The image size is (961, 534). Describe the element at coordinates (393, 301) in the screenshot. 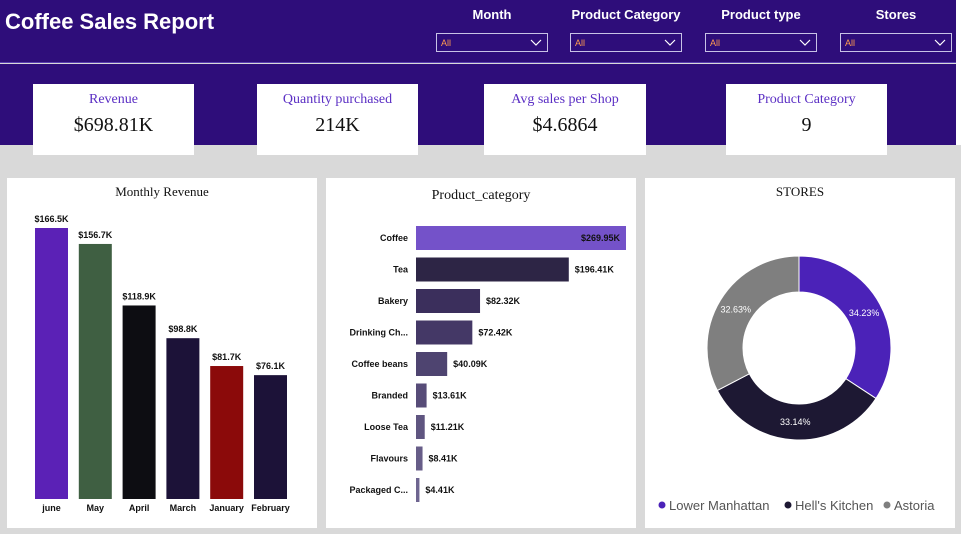

I see `y-tick-label: Bakery` at that location.